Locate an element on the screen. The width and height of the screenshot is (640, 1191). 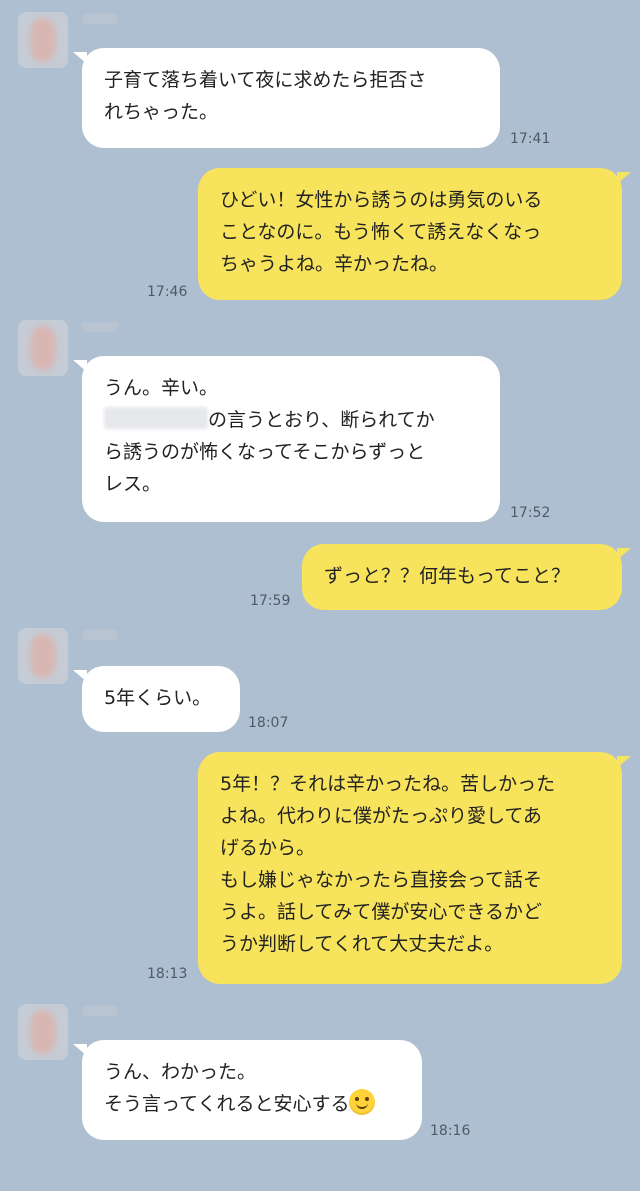
message-text: れちゃった。 is located at coordinates (161, 112).